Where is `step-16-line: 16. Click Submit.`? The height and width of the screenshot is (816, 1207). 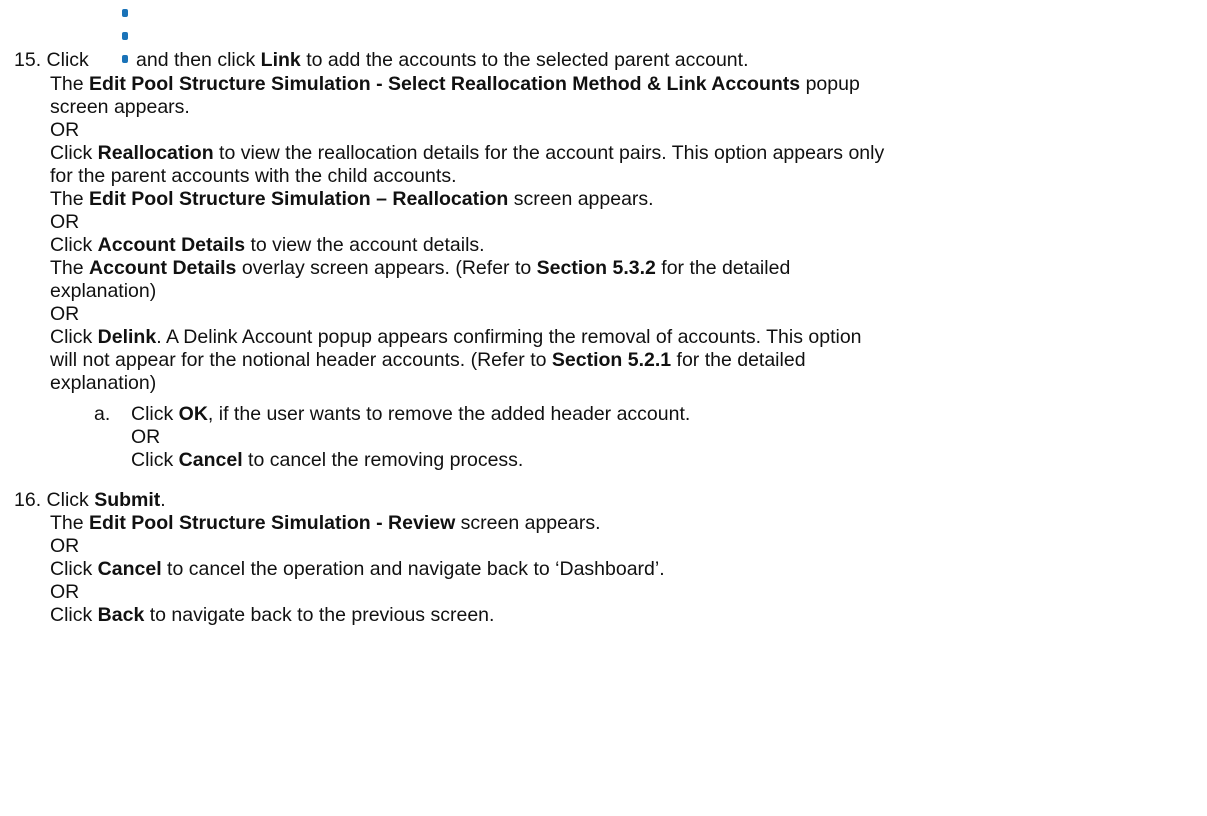
step-16-line: 16. Click Submit. is located at coordinates (90, 500).